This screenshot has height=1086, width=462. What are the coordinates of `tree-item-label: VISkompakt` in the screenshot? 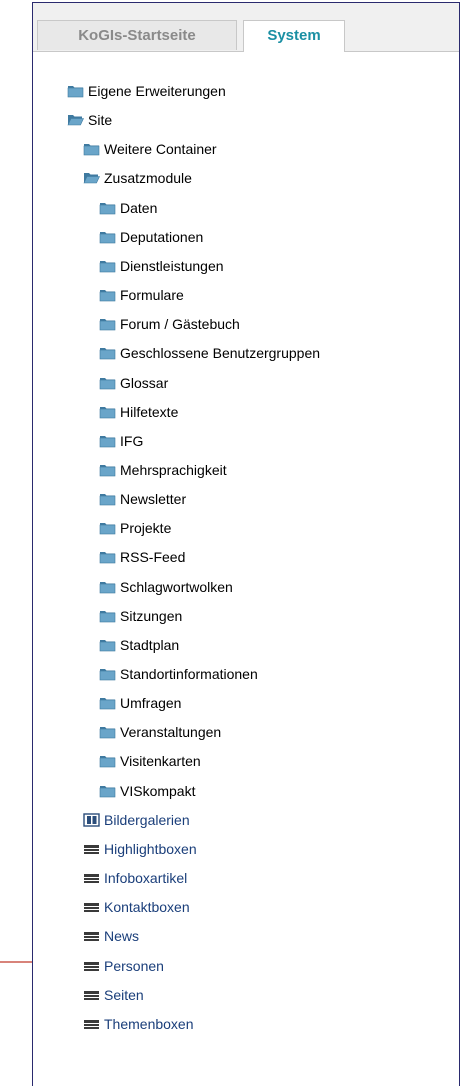 It's located at (158, 790).